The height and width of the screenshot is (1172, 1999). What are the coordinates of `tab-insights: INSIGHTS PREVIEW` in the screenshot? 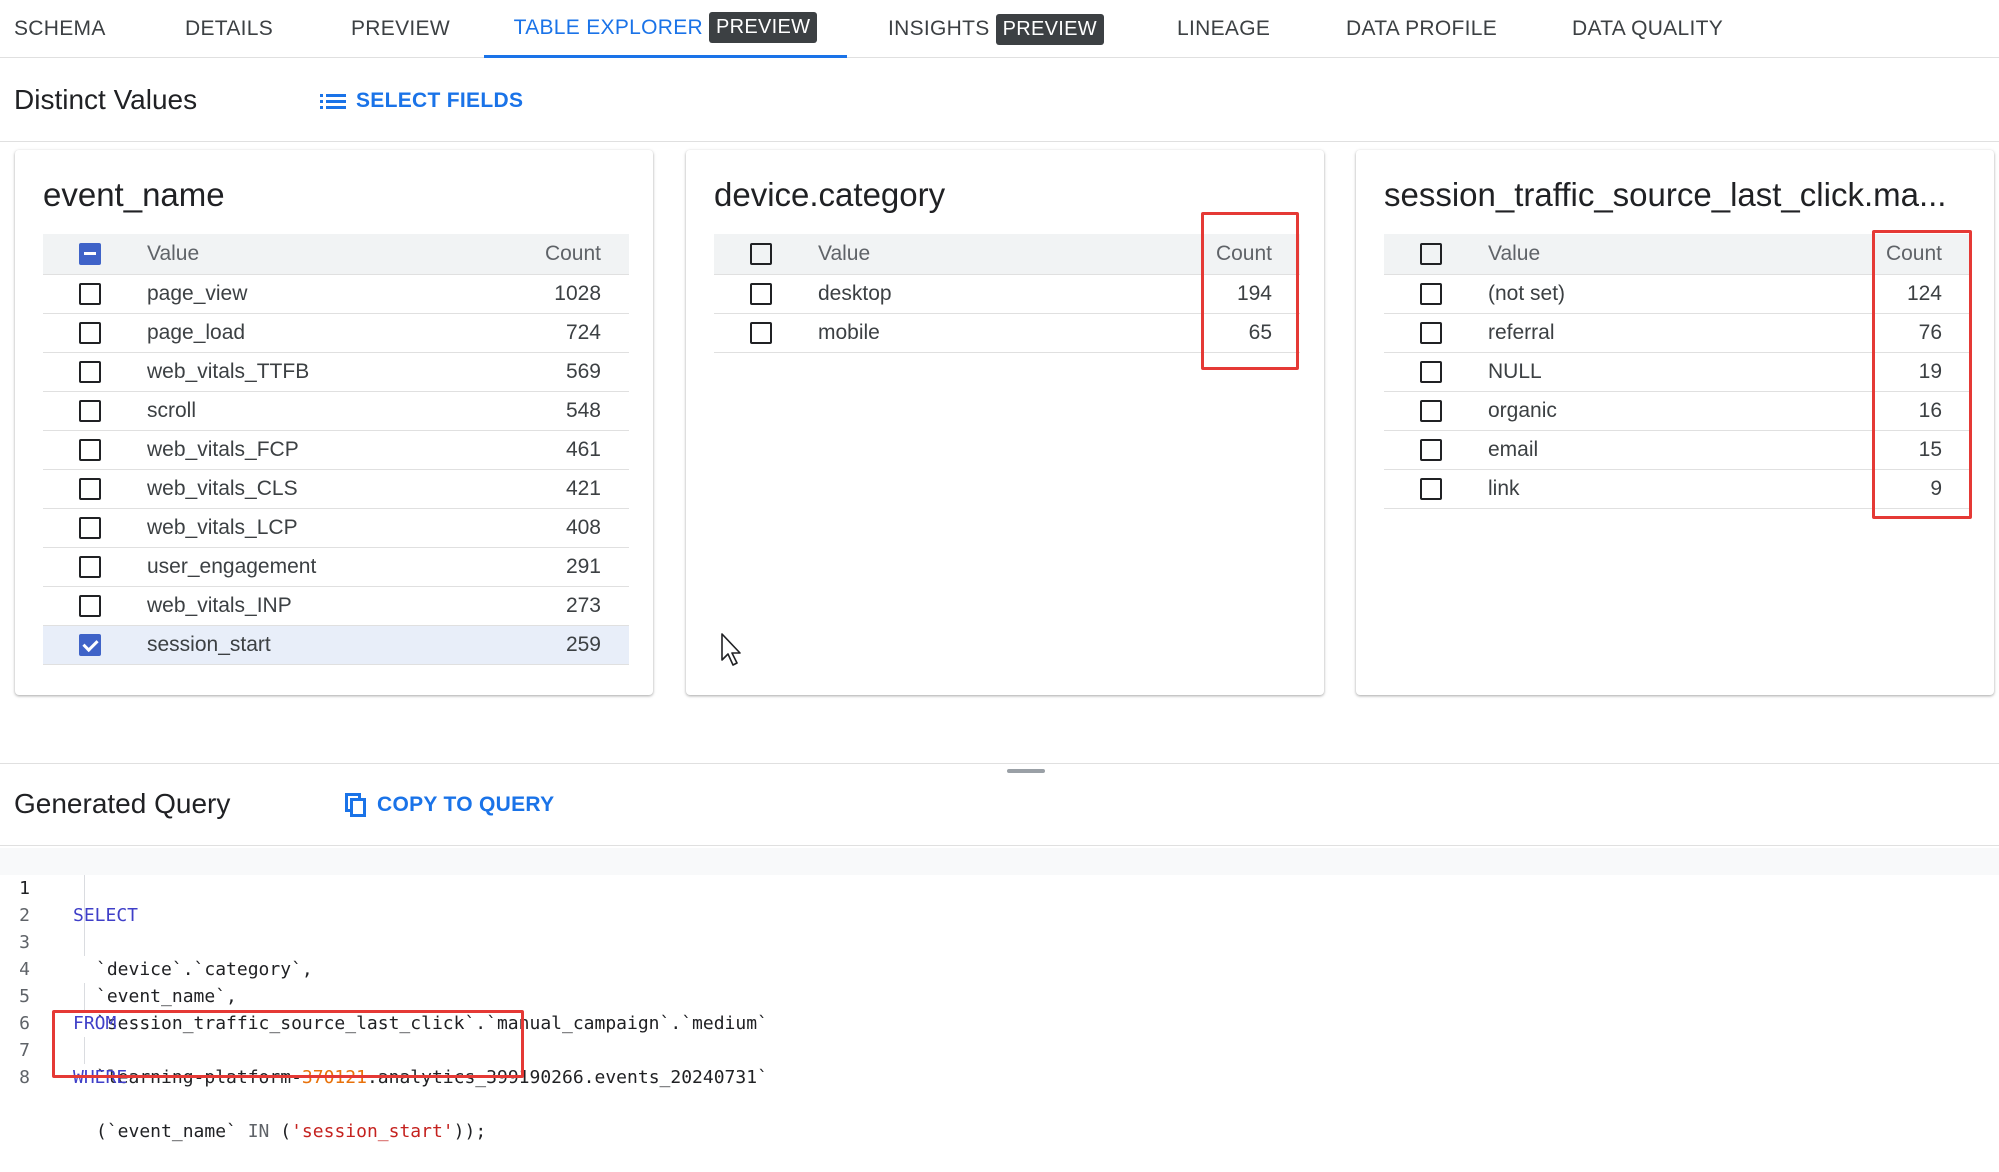 It's located at (996, 29).